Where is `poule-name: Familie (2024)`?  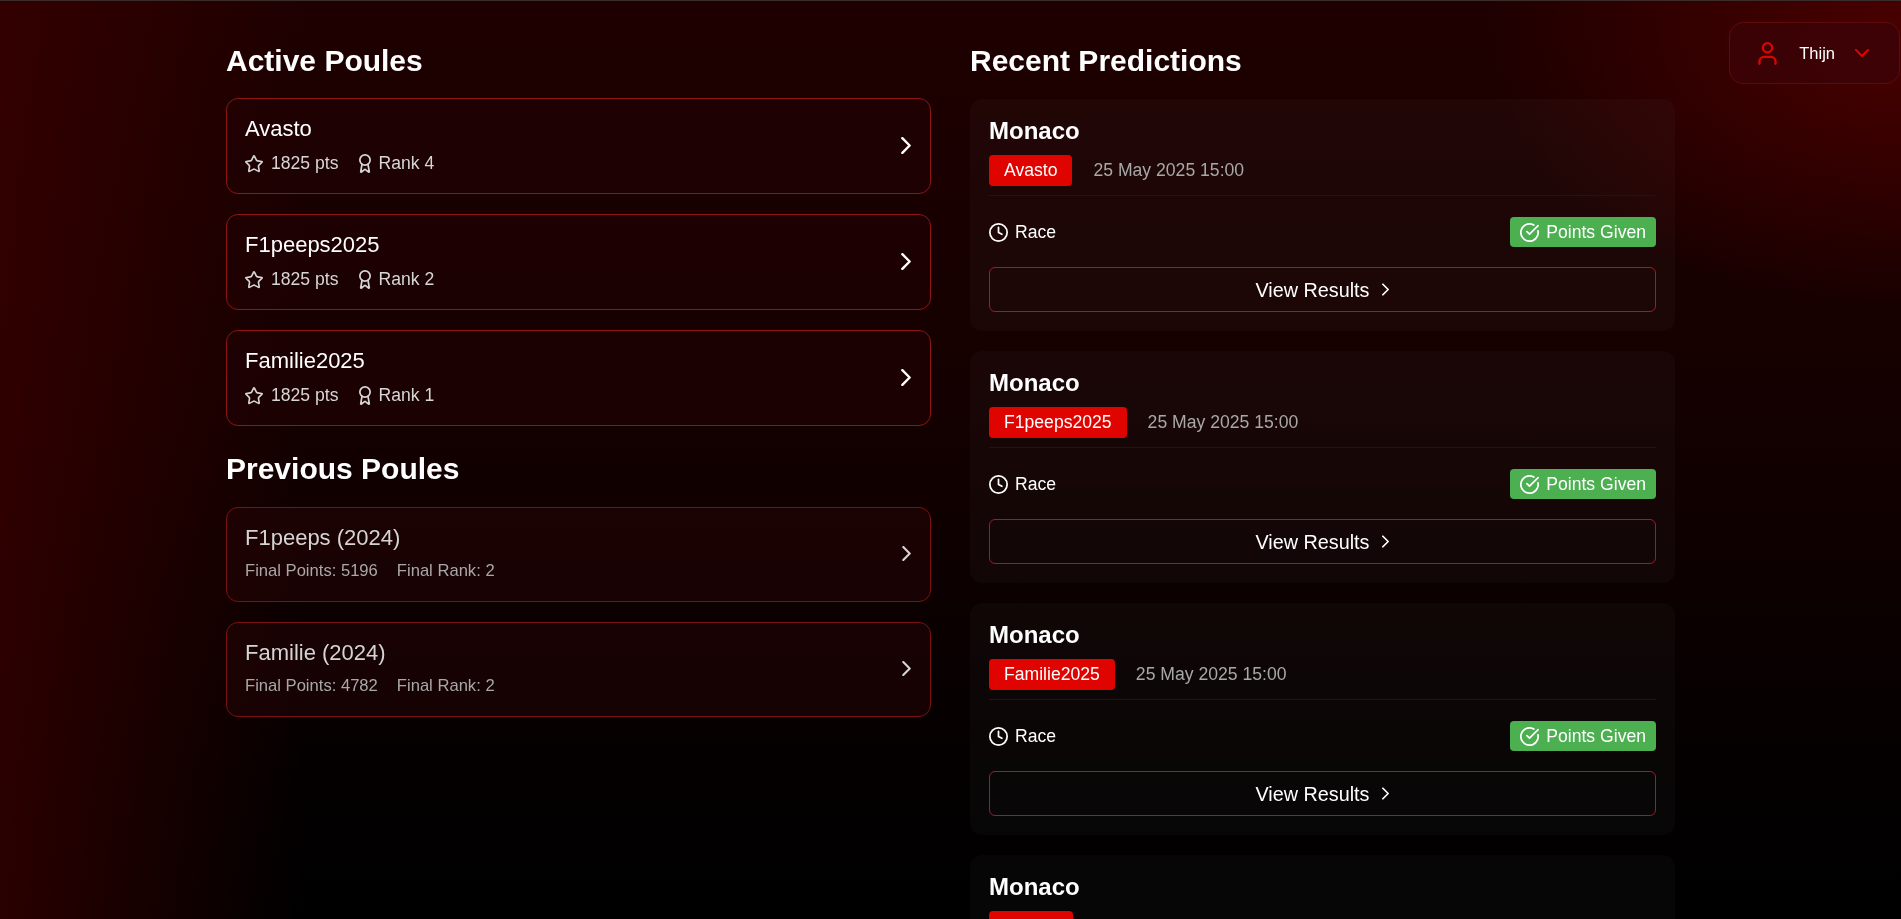 poule-name: Familie (2024) is located at coordinates (316, 653).